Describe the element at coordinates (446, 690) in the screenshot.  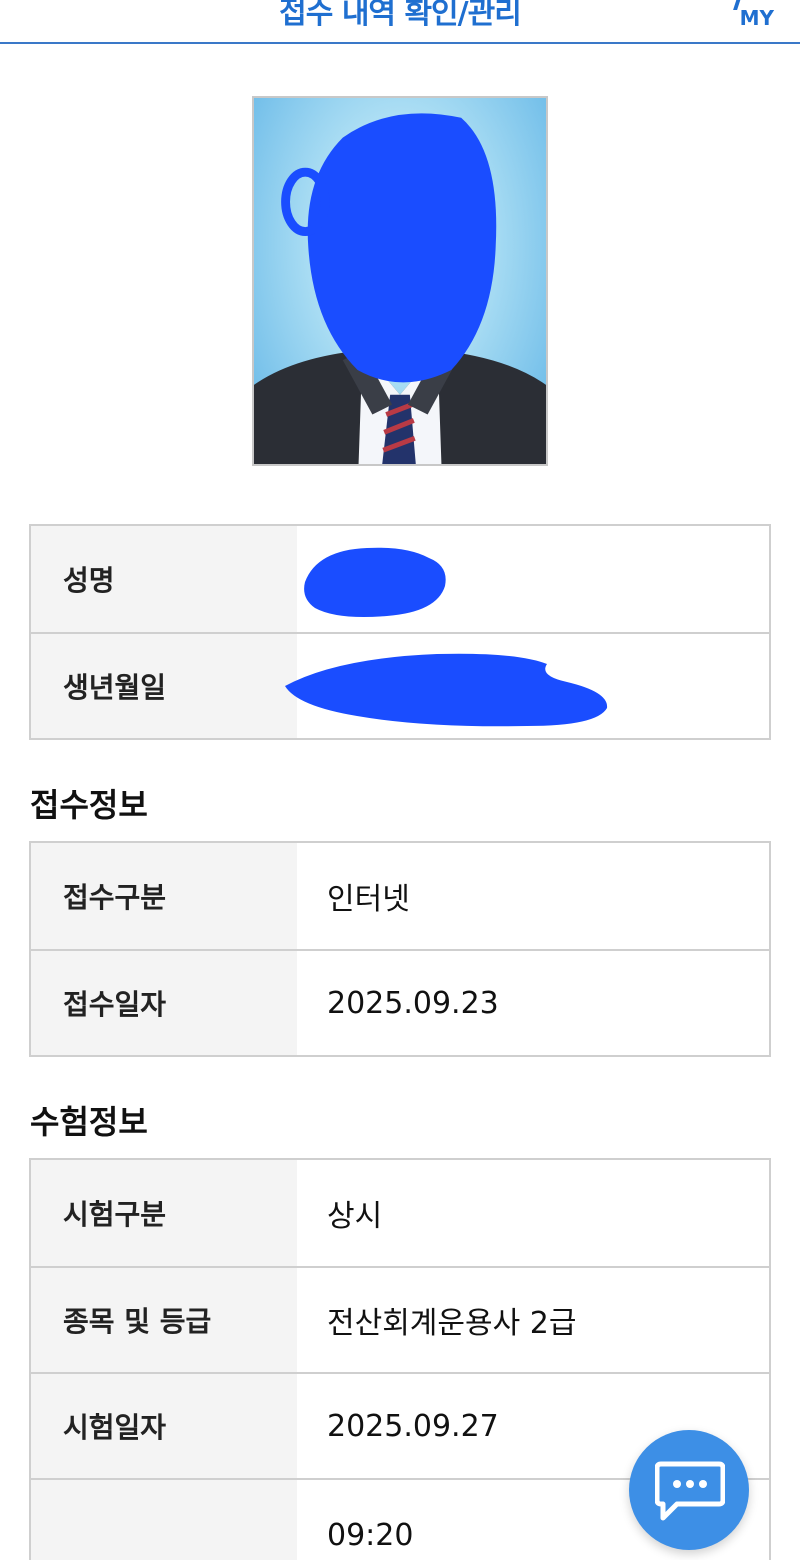
I see `birth-redaction` at that location.